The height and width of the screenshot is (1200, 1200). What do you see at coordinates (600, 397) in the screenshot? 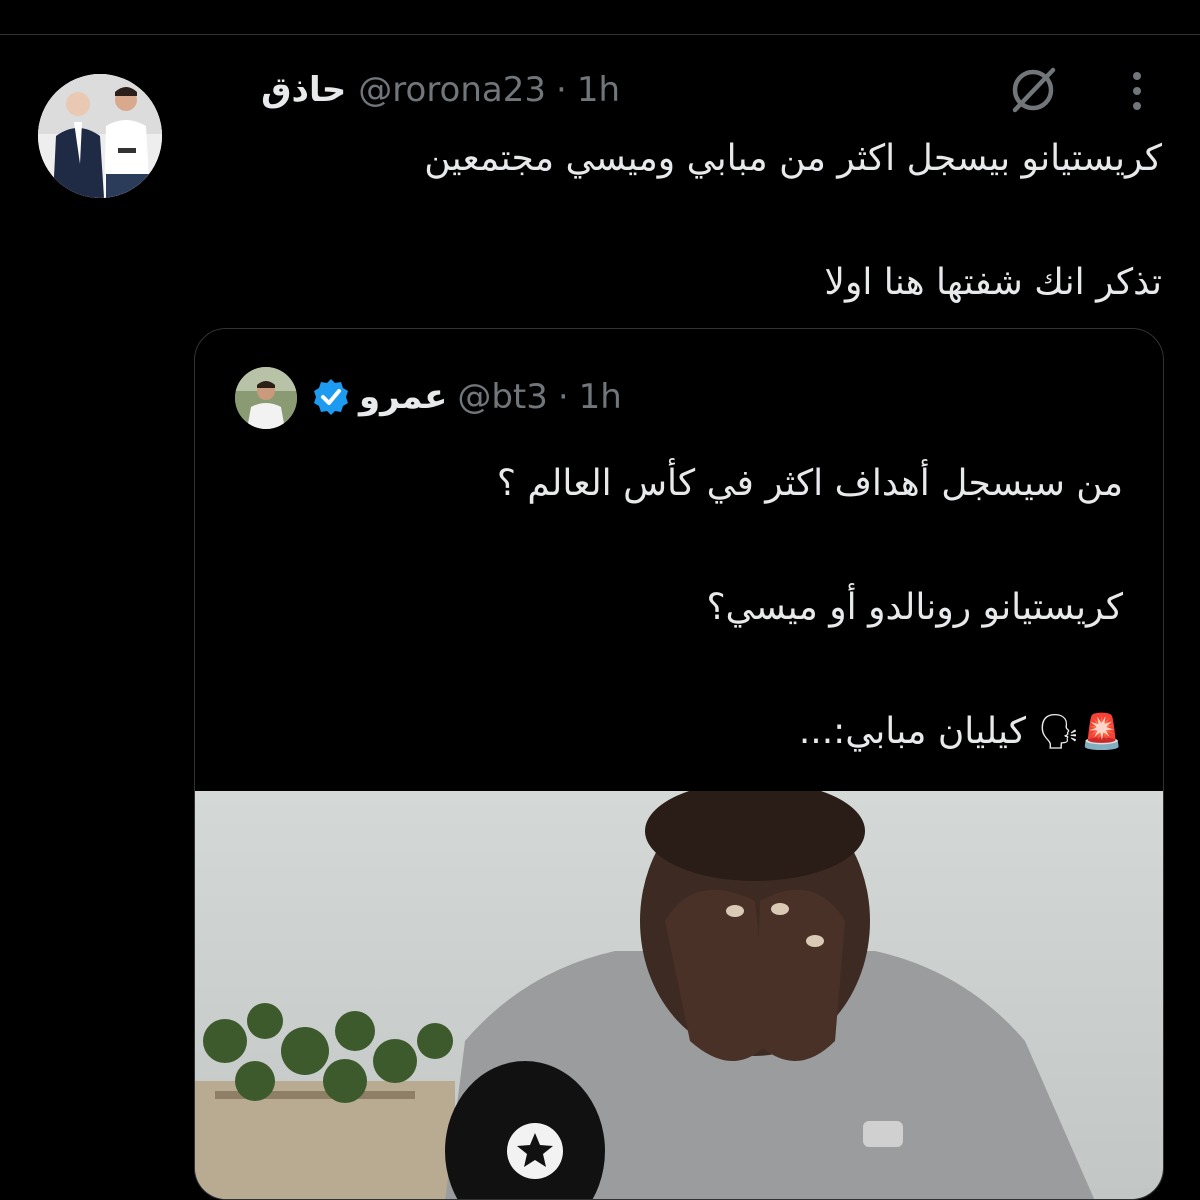
I see `quote-timestamp: 1h` at bounding box center [600, 397].